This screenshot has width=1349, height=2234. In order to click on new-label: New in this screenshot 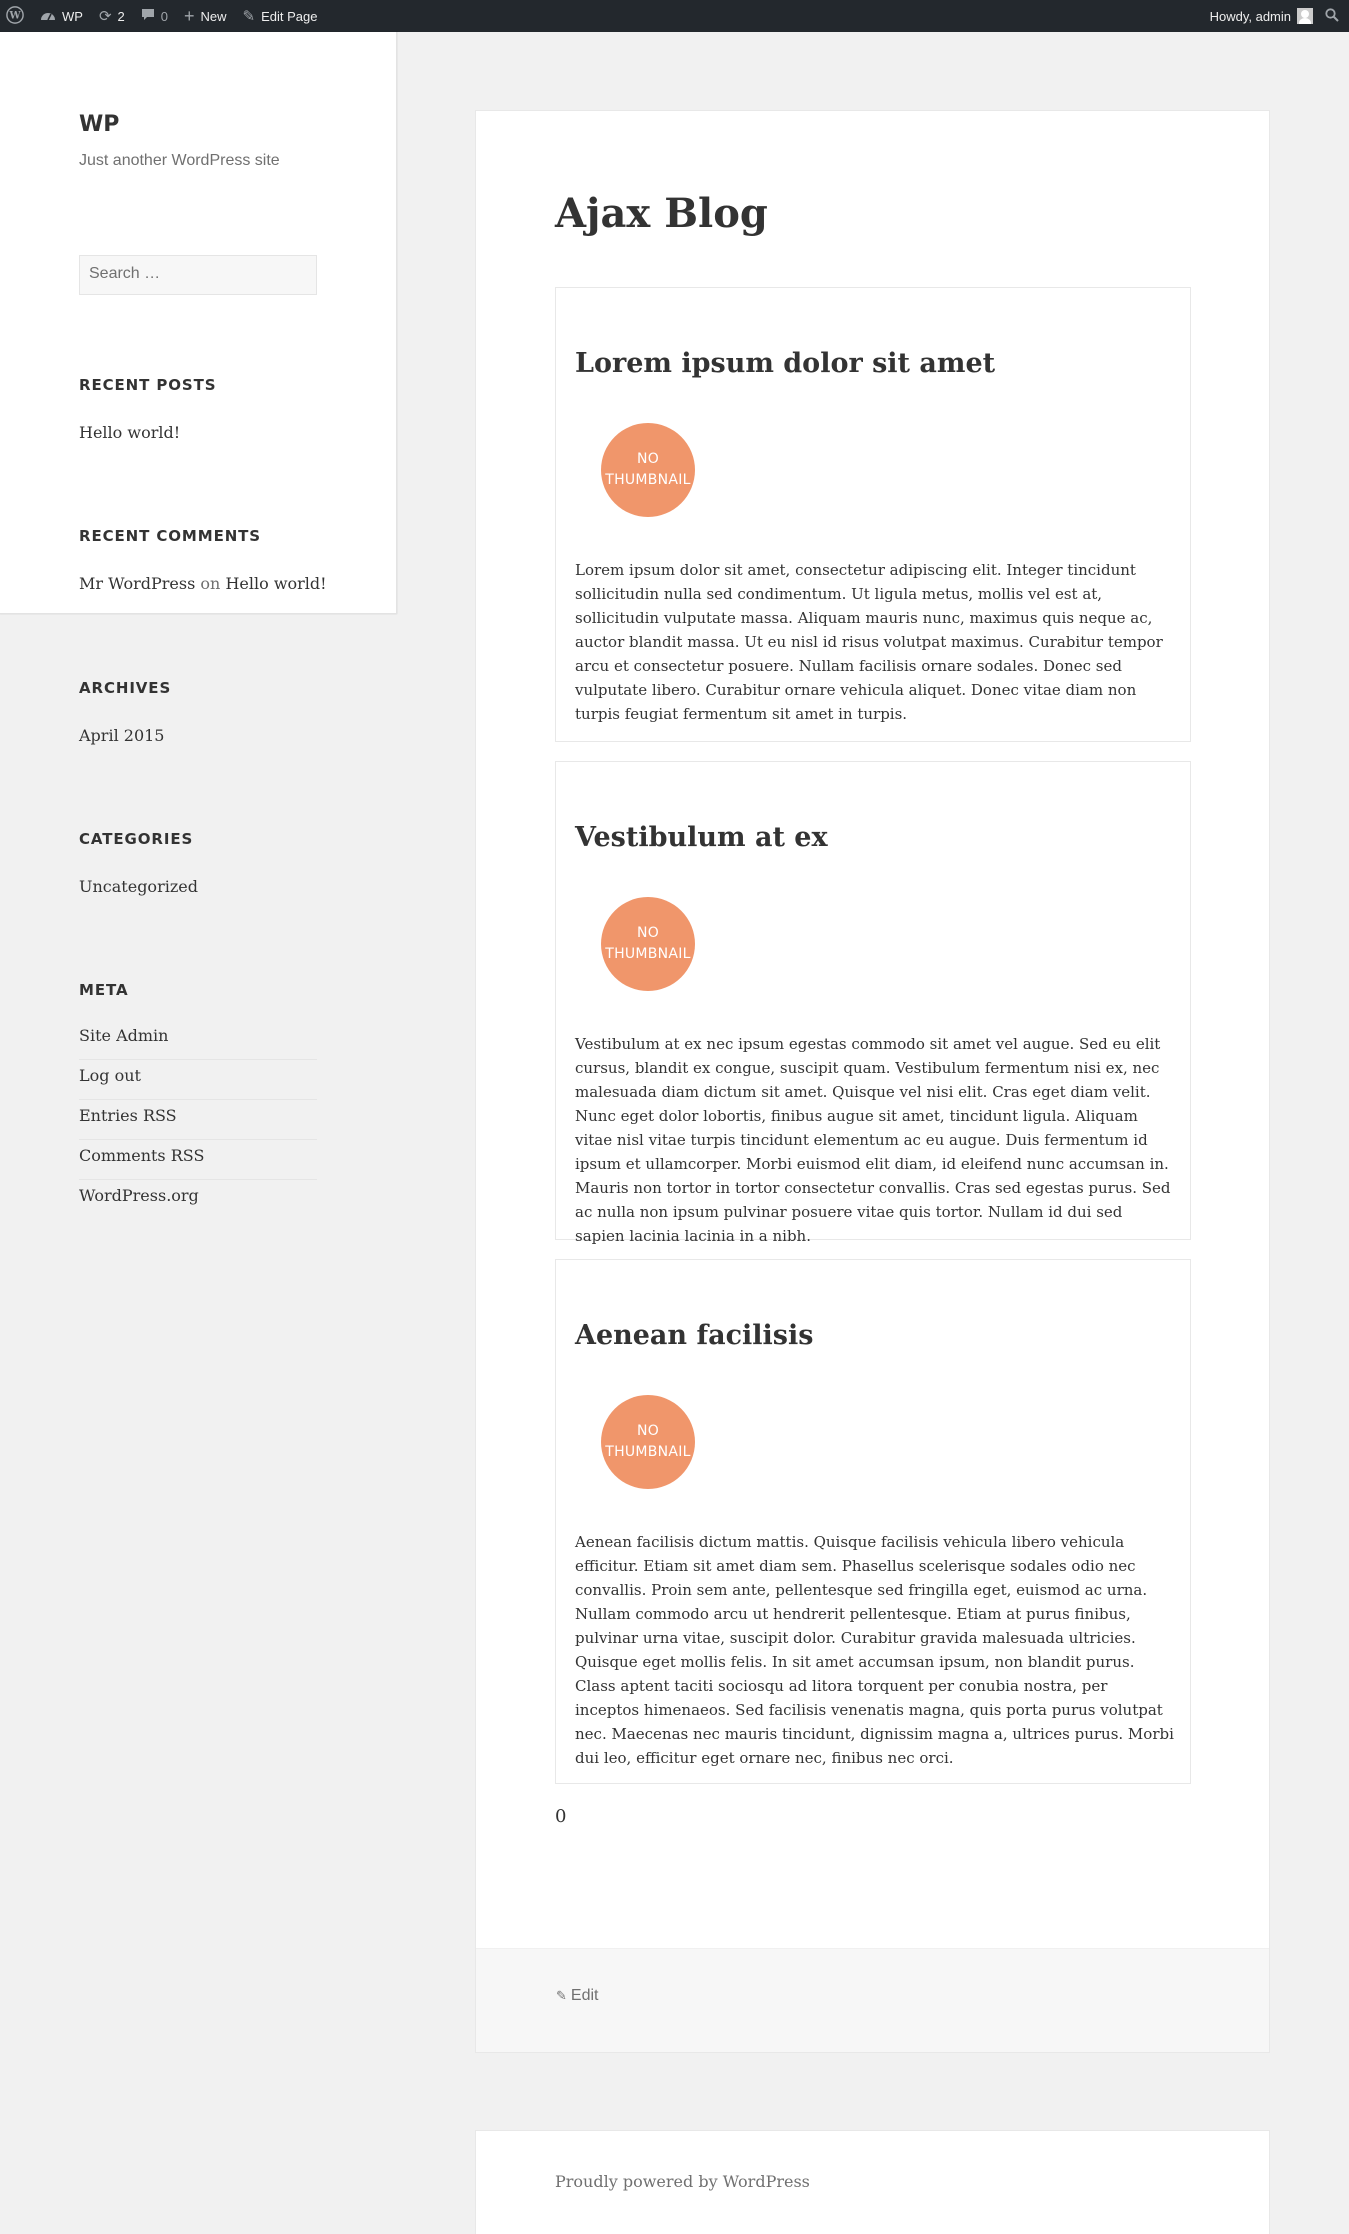, I will do `click(213, 16)`.